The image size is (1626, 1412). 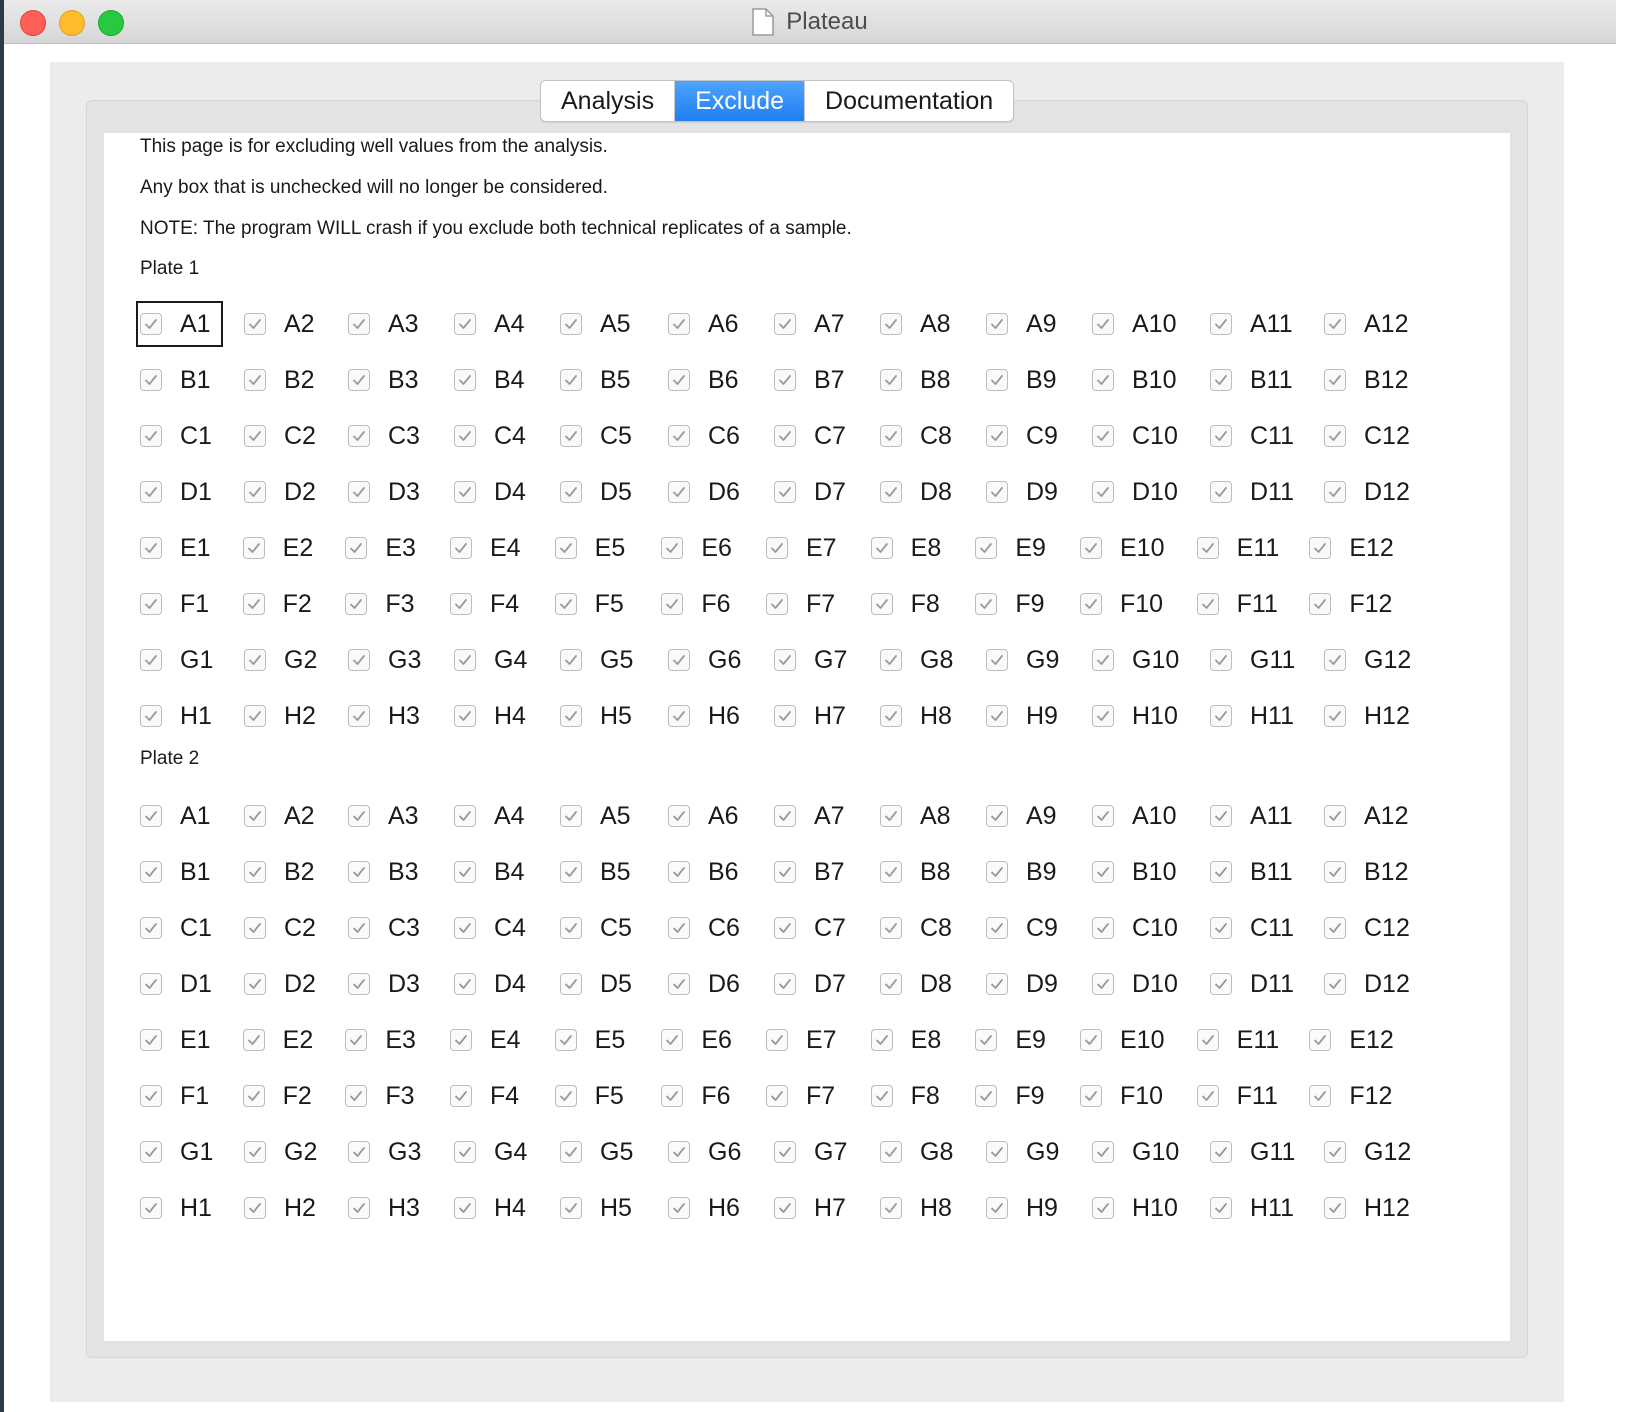 I want to click on well-checkbox: A5, so click(x=594, y=816).